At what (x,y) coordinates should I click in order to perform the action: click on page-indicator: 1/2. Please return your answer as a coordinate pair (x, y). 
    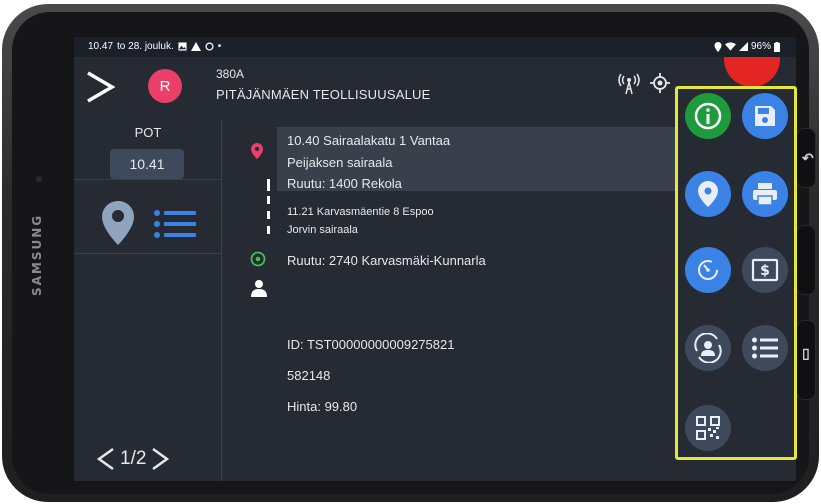
    Looking at the image, I should click on (133, 458).